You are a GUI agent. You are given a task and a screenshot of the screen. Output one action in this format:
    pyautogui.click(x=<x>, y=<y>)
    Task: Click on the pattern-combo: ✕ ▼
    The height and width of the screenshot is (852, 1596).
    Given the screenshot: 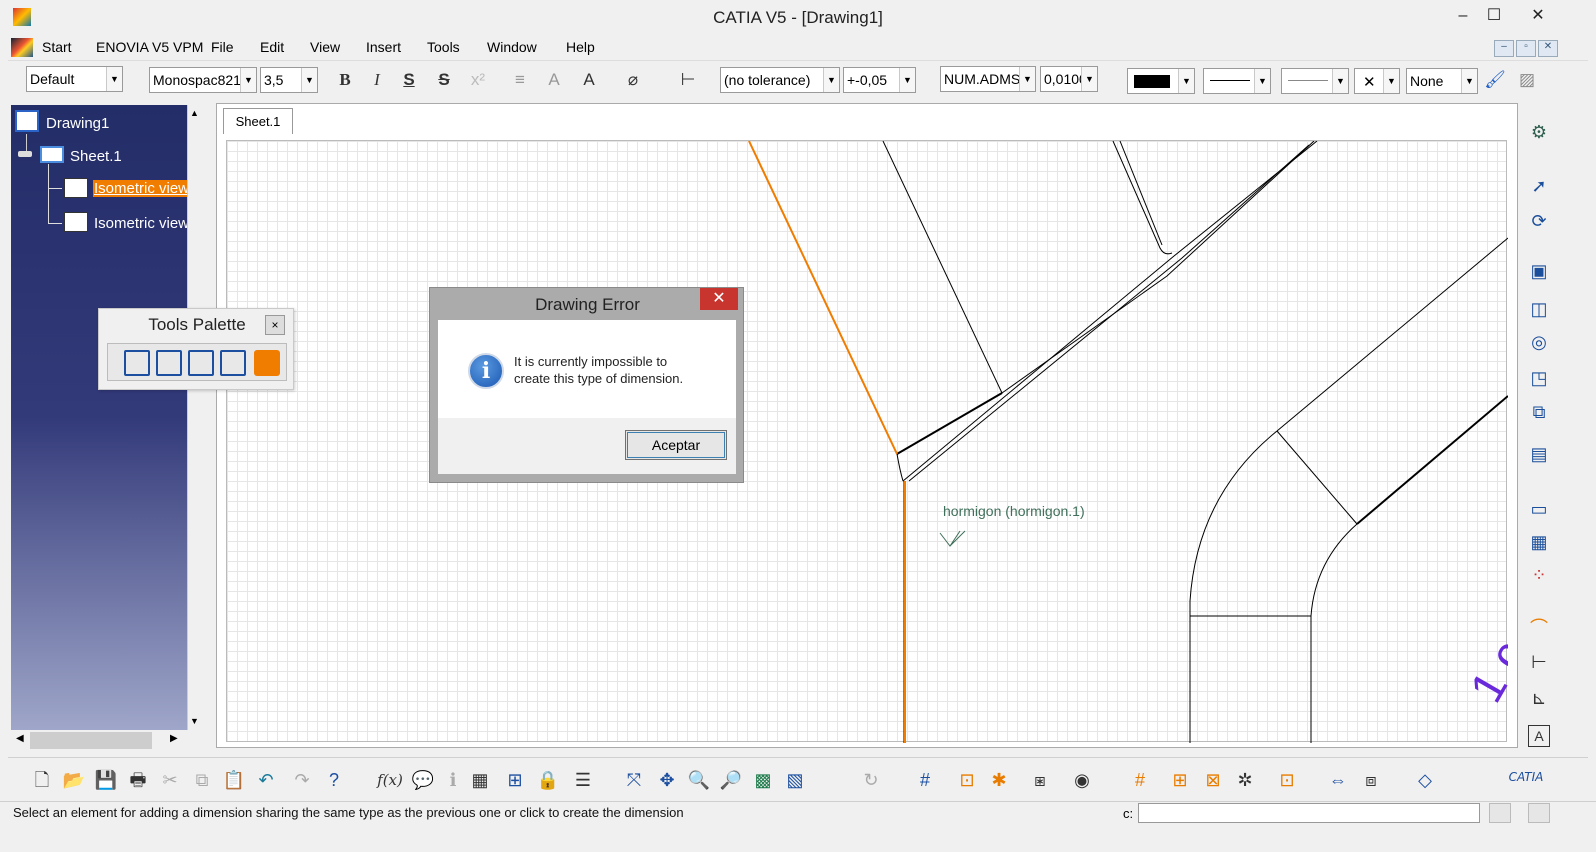 What is the action you would take?
    pyautogui.click(x=1377, y=81)
    